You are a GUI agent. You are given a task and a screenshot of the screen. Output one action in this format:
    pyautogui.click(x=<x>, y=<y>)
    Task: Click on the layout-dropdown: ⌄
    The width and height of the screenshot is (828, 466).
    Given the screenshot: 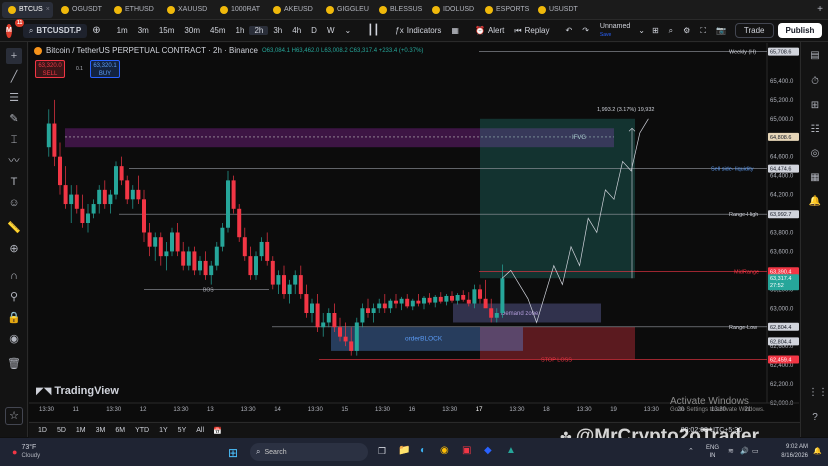 What is the action you would take?
    pyautogui.click(x=641, y=30)
    